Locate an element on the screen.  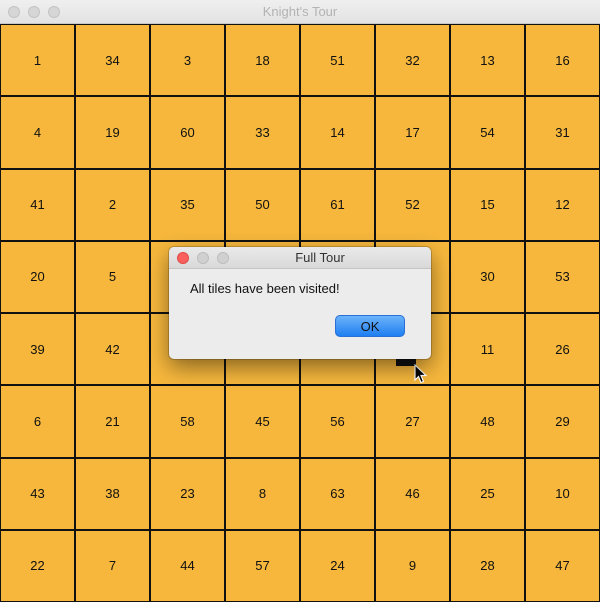
board-tile: 11 is located at coordinates (487, 349).